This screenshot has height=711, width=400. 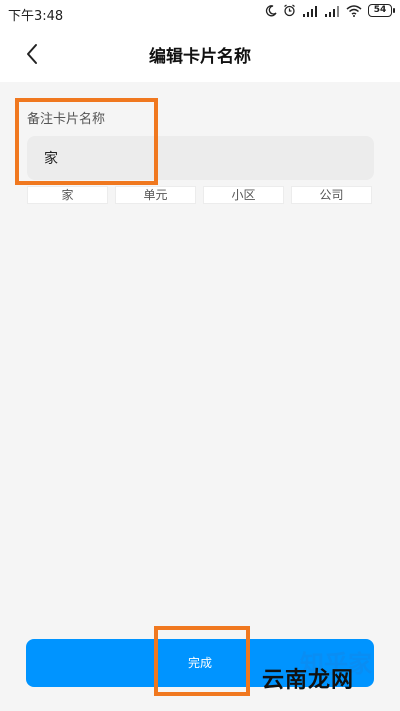 I want to click on field-label: 备注卡片名称, so click(x=66, y=119).